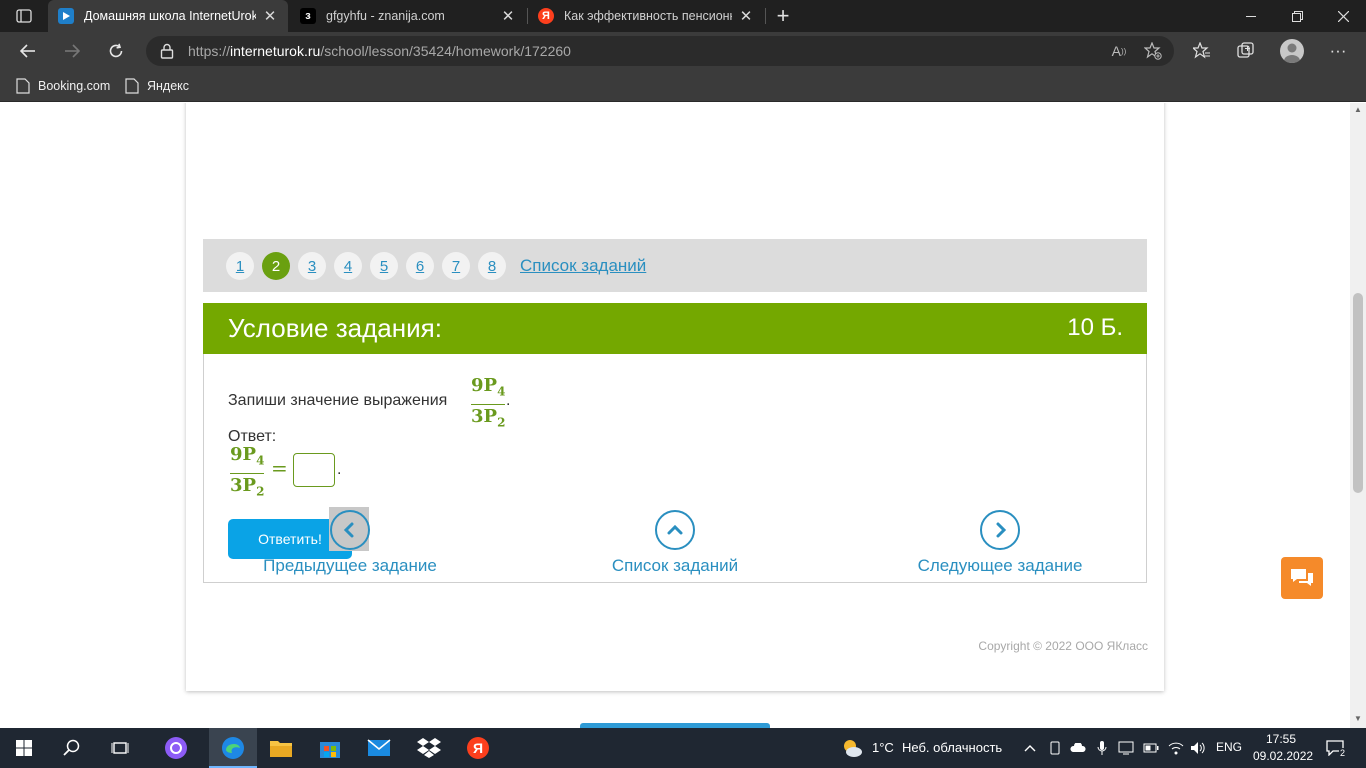 The width and height of the screenshot is (1366, 768). What do you see at coordinates (783, 16) in the screenshot?
I see `new-tab-button: +` at bounding box center [783, 16].